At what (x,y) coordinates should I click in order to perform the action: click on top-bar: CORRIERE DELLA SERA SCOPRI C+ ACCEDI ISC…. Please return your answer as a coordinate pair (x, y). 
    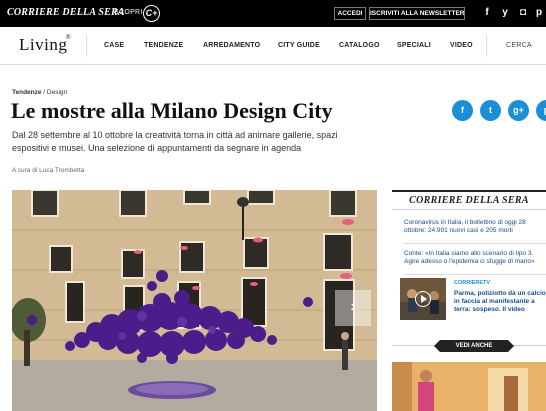
    Looking at the image, I should click on (273, 13).